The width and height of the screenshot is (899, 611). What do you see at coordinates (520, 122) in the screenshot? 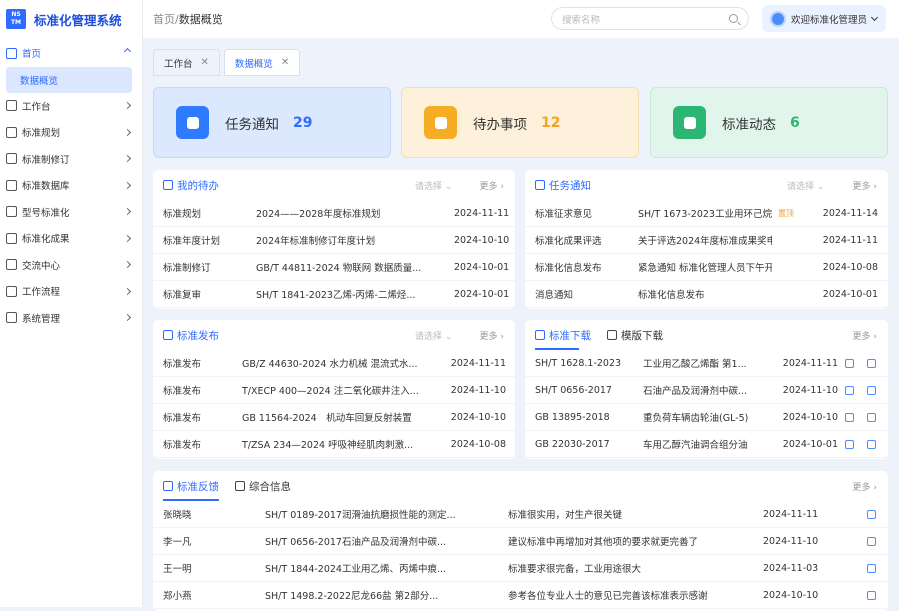
I see `stat-card-todo: 待办事项 12` at bounding box center [520, 122].